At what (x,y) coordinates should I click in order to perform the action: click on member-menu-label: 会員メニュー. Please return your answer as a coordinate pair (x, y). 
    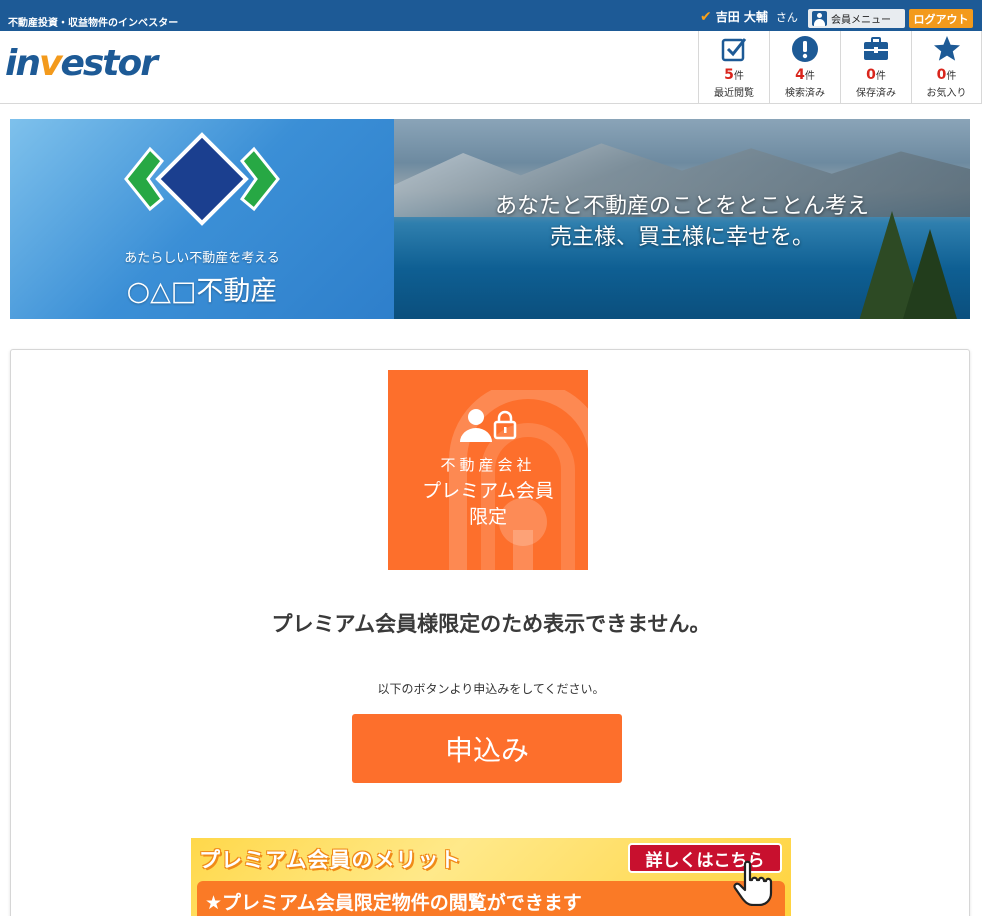
    Looking at the image, I should click on (861, 20).